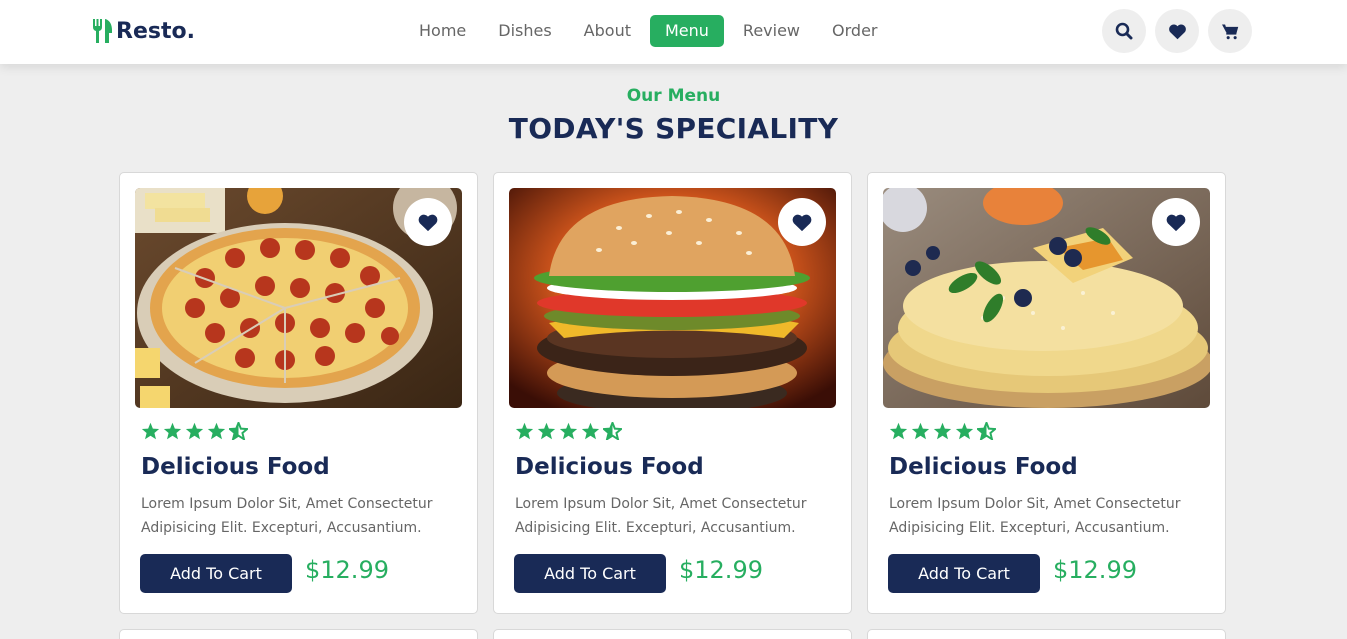  What do you see at coordinates (673, 96) in the screenshot?
I see `section-subheading: Our Menu` at bounding box center [673, 96].